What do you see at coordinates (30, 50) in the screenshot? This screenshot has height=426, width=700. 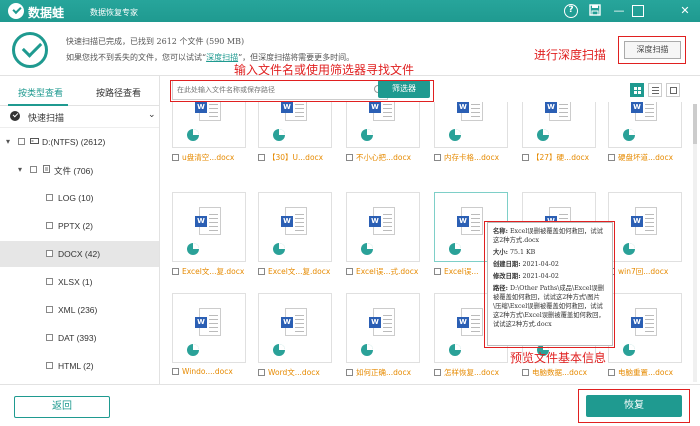 I see `scan-complete-icon` at bounding box center [30, 50].